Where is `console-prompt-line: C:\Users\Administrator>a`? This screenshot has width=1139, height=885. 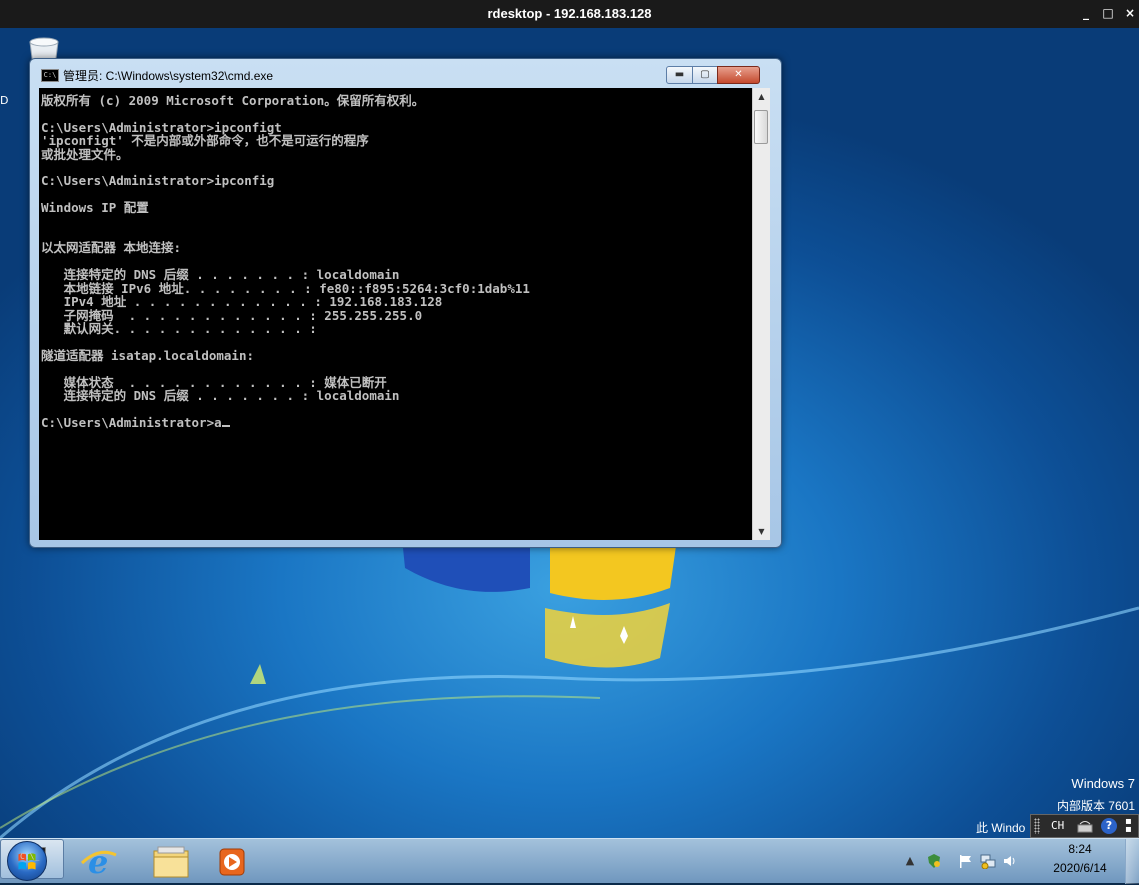 console-prompt-line: C:\Users\Administrator>a is located at coordinates (131, 422).